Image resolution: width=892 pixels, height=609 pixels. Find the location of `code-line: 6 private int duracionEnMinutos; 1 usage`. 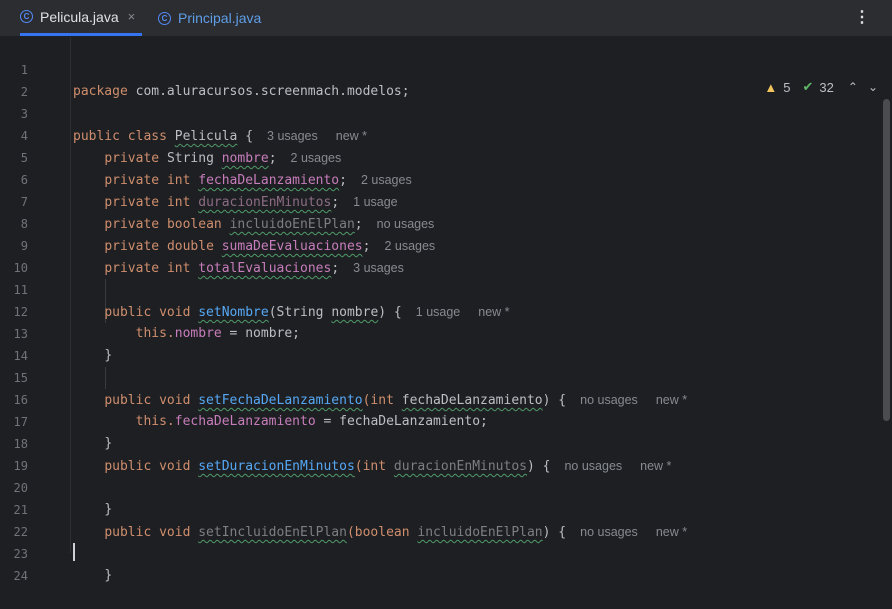

code-line: 6 private int duracionEnMinutos; 1 usage is located at coordinates (446, 178).